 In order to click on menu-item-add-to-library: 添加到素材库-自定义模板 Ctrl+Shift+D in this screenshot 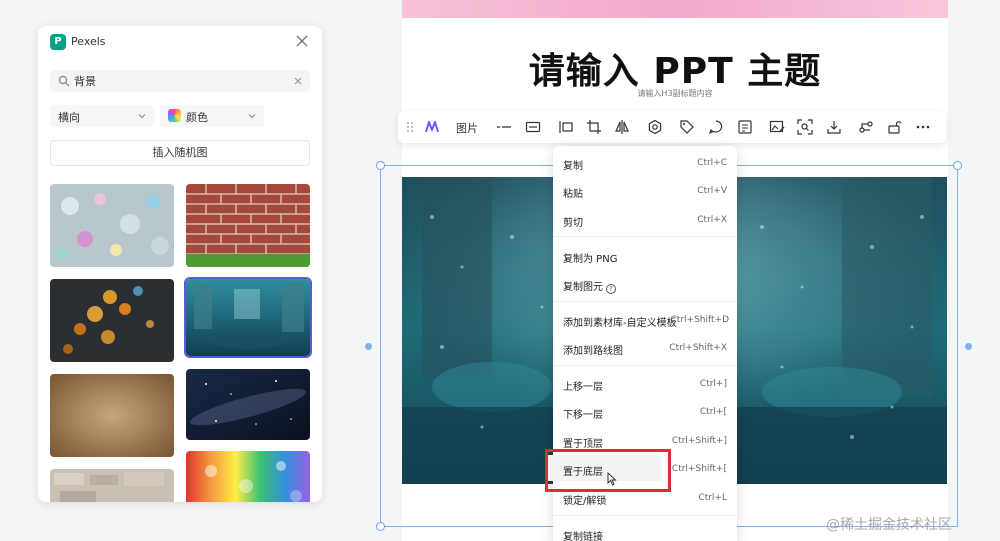, I will do `click(645, 319)`.